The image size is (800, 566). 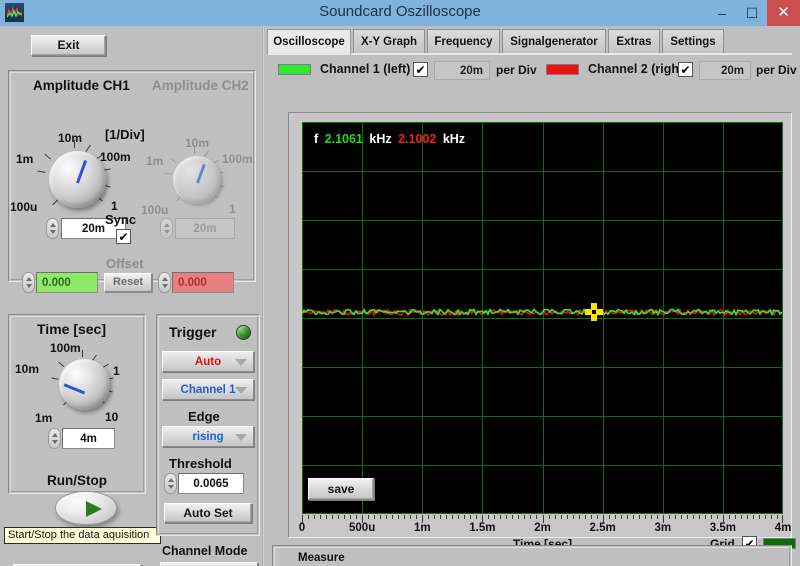 What do you see at coordinates (88, 438) in the screenshot?
I see `time-value-field: 4m` at bounding box center [88, 438].